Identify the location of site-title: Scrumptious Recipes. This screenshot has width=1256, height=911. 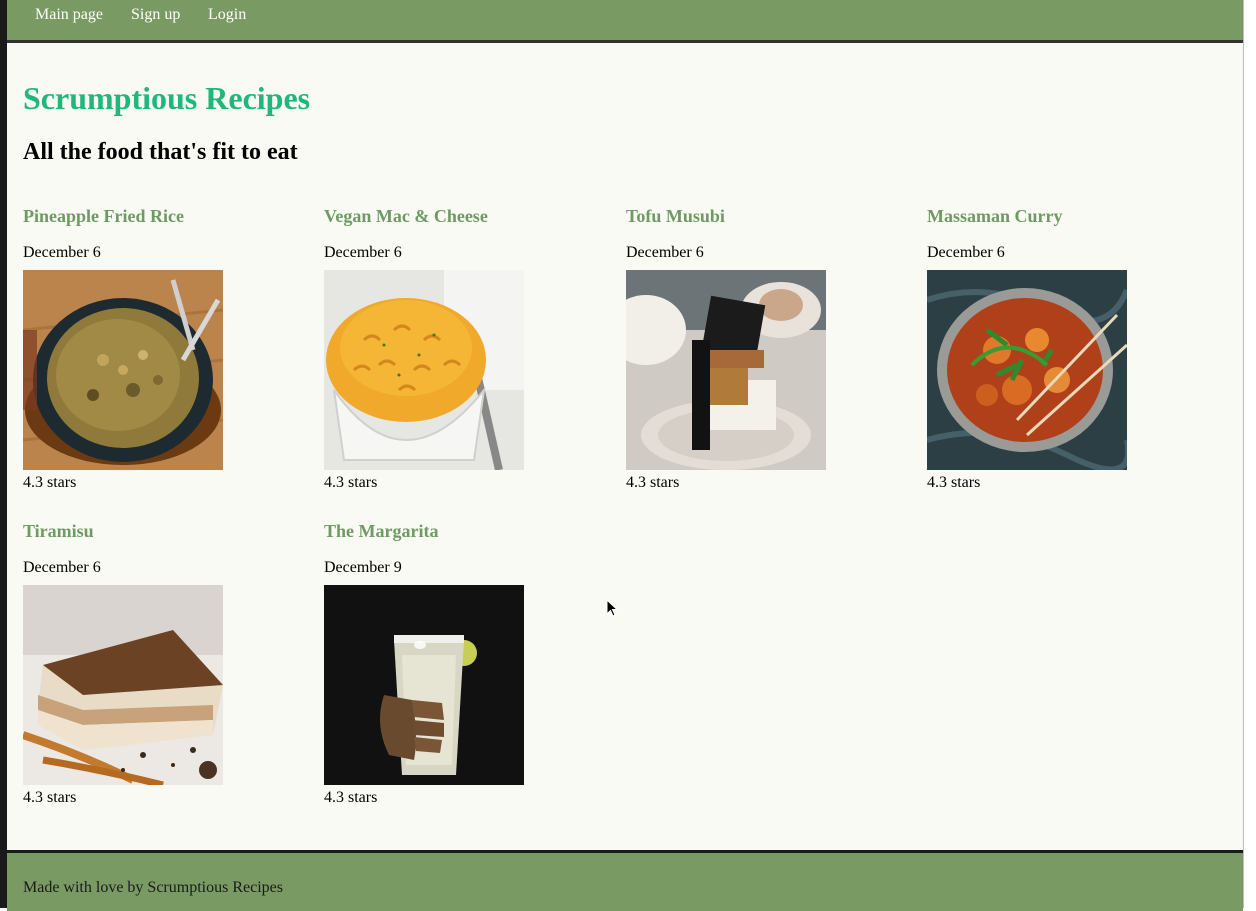
(167, 98).